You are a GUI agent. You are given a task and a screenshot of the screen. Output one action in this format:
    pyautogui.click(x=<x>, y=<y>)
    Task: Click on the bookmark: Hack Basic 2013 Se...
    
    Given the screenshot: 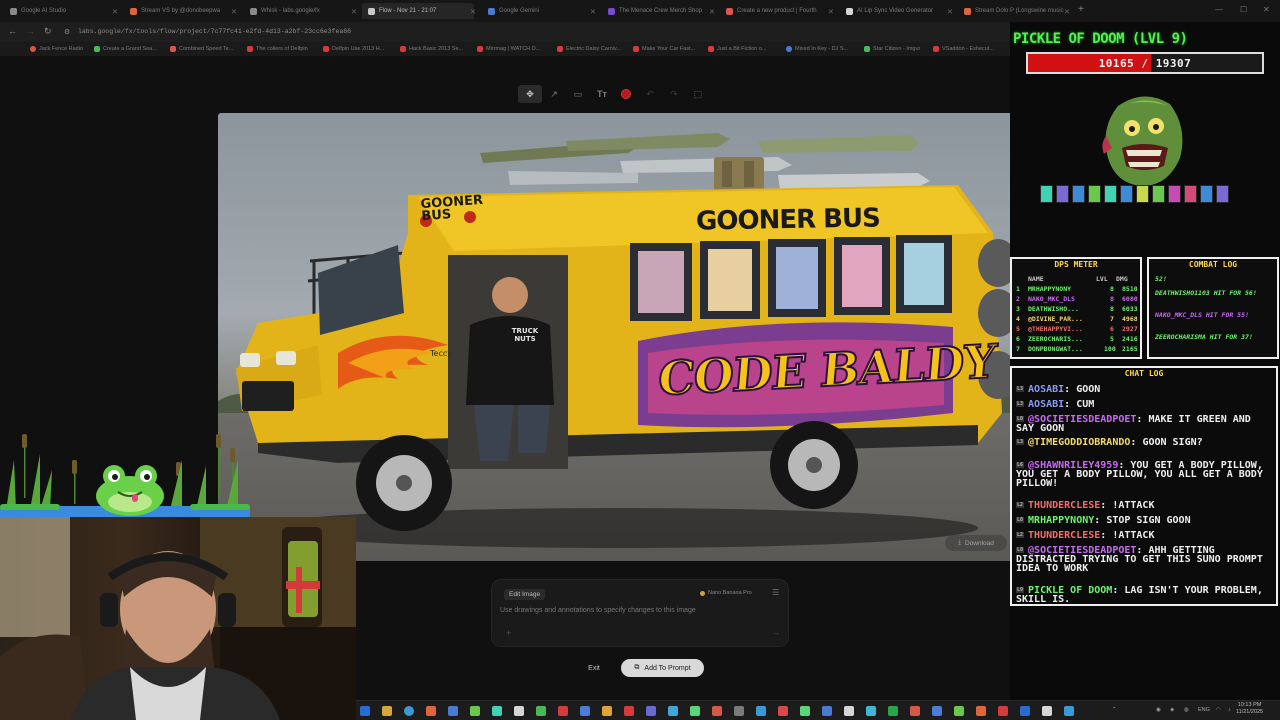 What is the action you would take?
    pyautogui.click(x=431, y=49)
    